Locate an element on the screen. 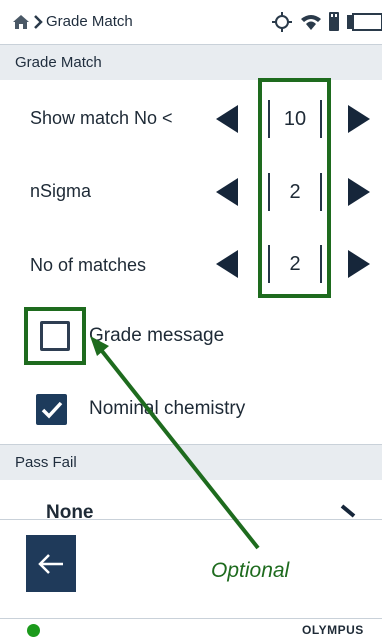 This screenshot has height=639, width=382. back-button is located at coordinates (51, 563).